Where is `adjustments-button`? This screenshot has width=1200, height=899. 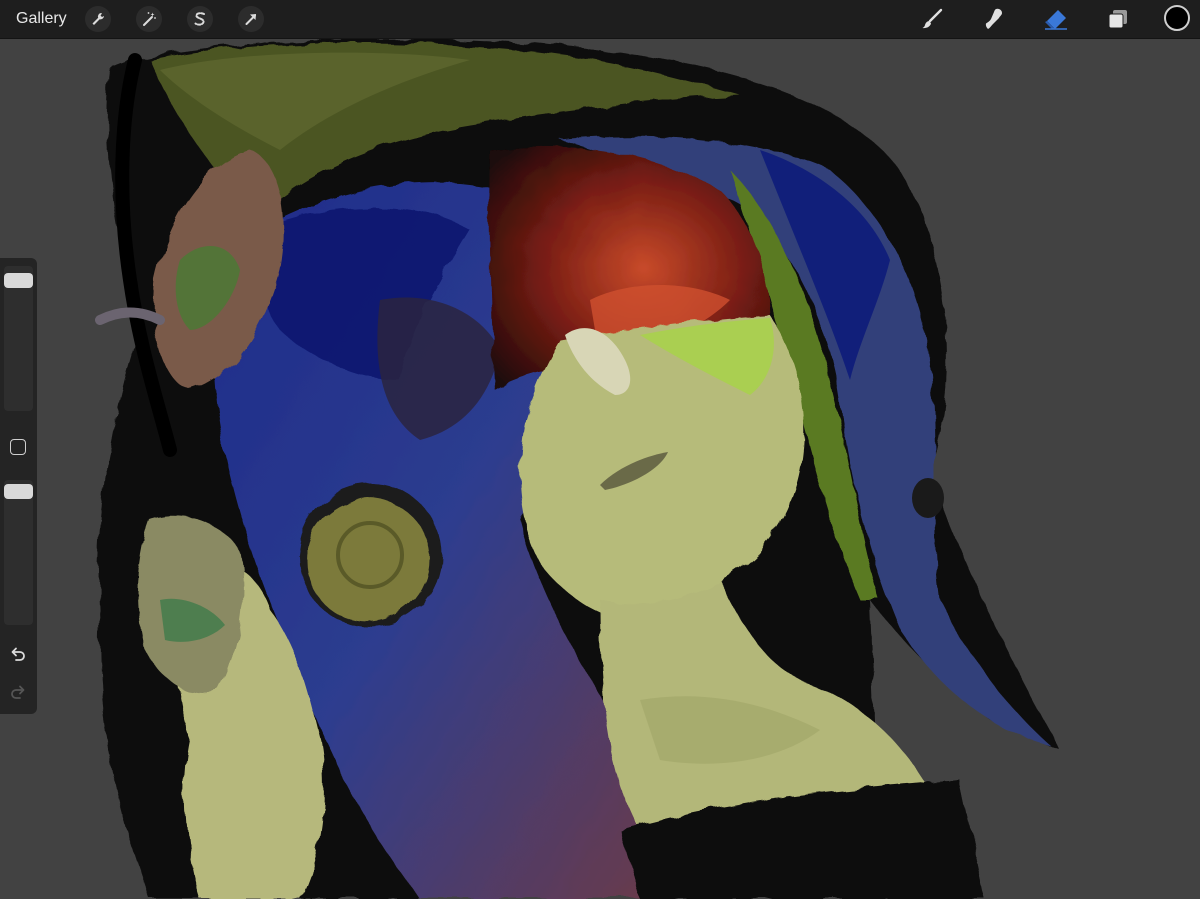
adjustments-button is located at coordinates (149, 19).